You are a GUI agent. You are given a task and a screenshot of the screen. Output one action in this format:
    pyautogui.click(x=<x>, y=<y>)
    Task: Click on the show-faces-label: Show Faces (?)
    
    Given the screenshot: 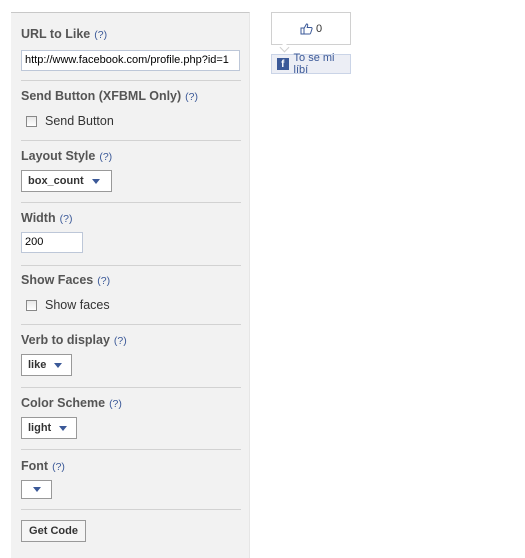 What is the action you would take?
    pyautogui.click(x=66, y=280)
    